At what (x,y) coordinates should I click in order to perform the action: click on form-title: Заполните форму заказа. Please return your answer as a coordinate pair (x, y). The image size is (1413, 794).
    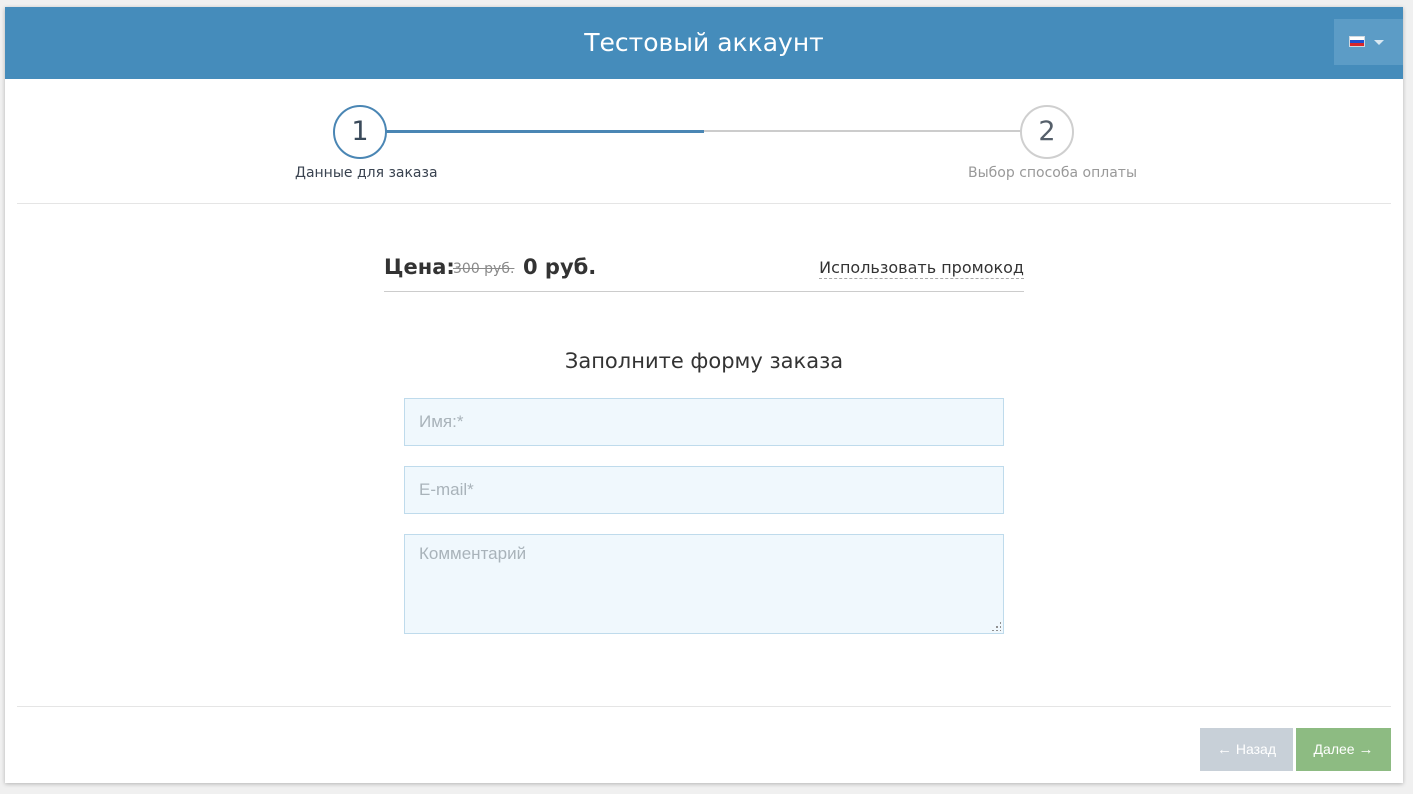
    Looking at the image, I should click on (704, 361).